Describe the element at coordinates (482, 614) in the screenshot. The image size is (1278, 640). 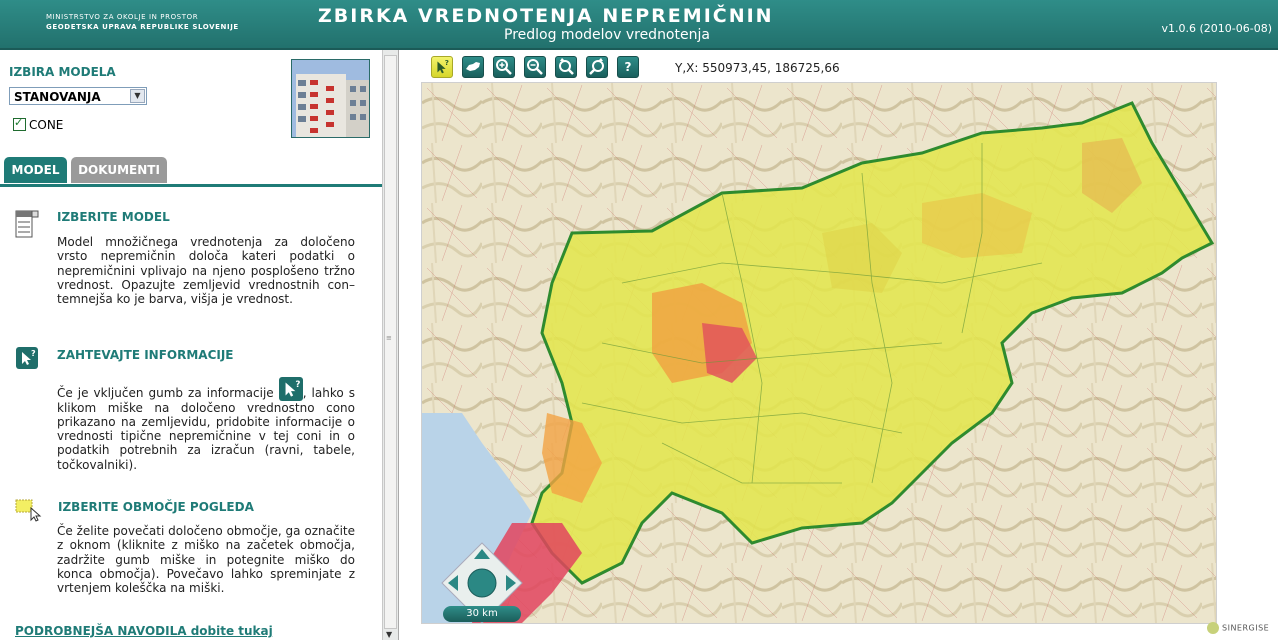
I see `scale-bar: 30 km` at that location.